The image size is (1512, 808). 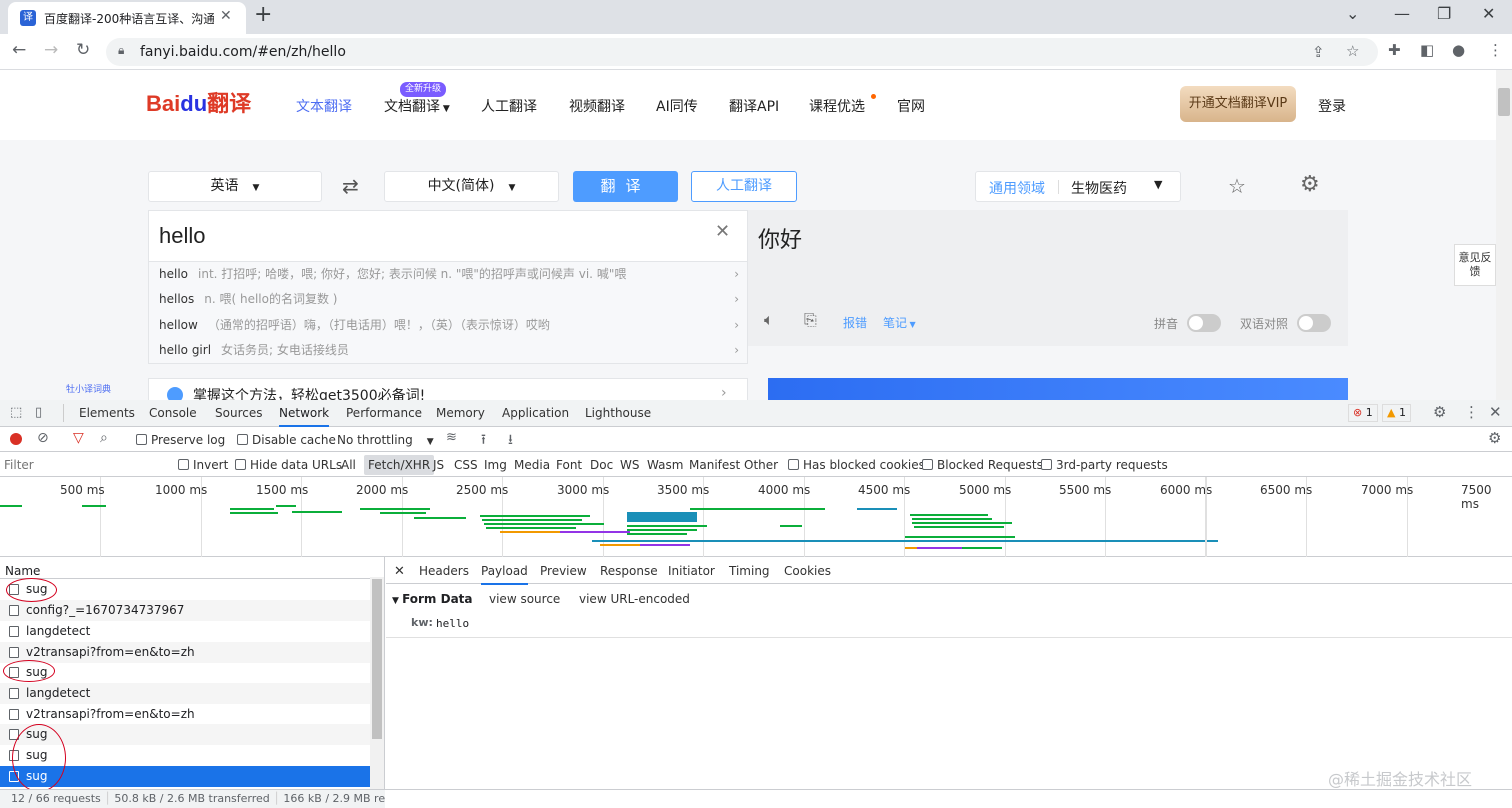 What do you see at coordinates (16, 439) in the screenshot?
I see `record-icon` at bounding box center [16, 439].